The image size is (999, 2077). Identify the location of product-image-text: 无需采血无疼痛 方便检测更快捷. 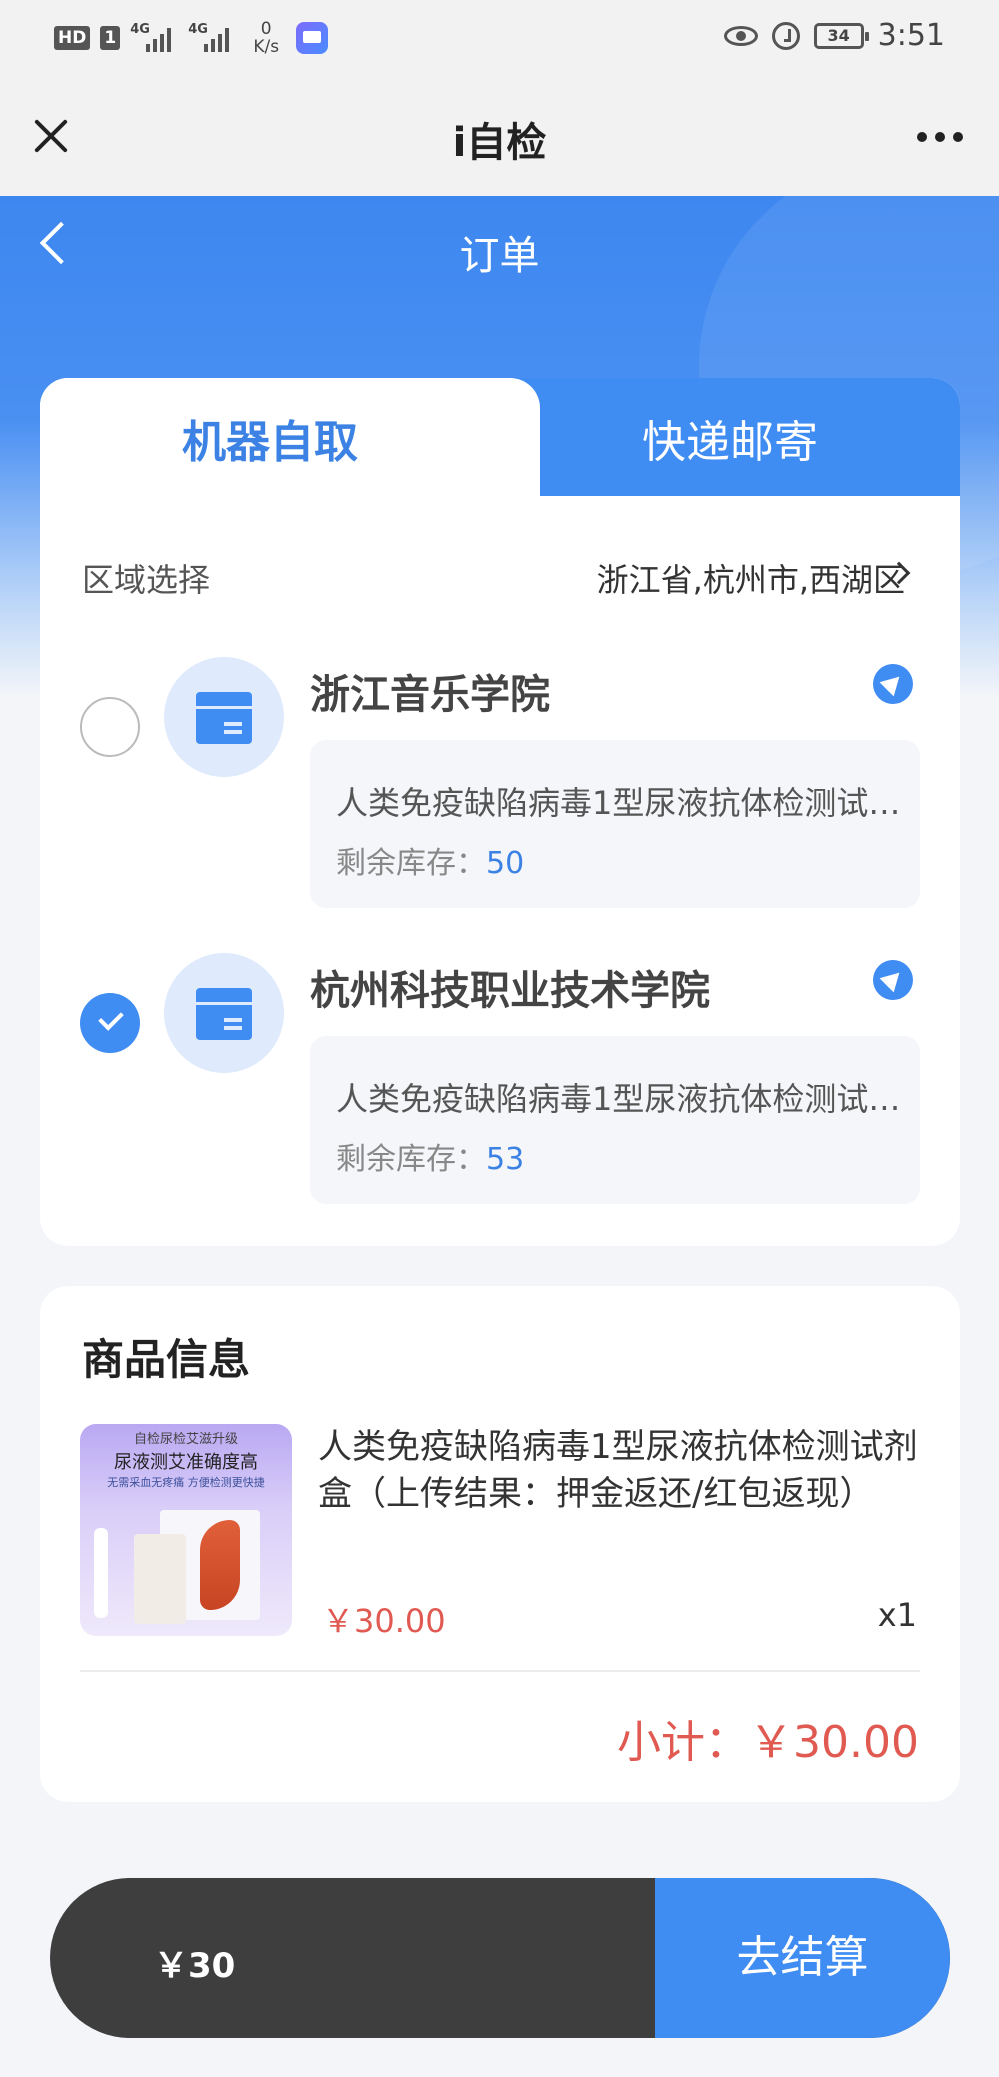
(186, 1482).